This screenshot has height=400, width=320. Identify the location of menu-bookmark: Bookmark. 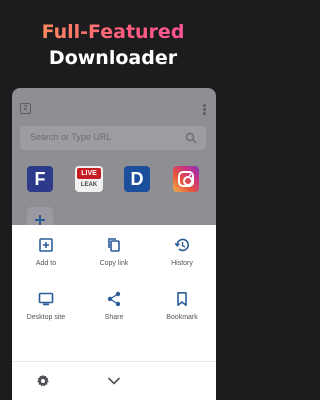
(182, 305).